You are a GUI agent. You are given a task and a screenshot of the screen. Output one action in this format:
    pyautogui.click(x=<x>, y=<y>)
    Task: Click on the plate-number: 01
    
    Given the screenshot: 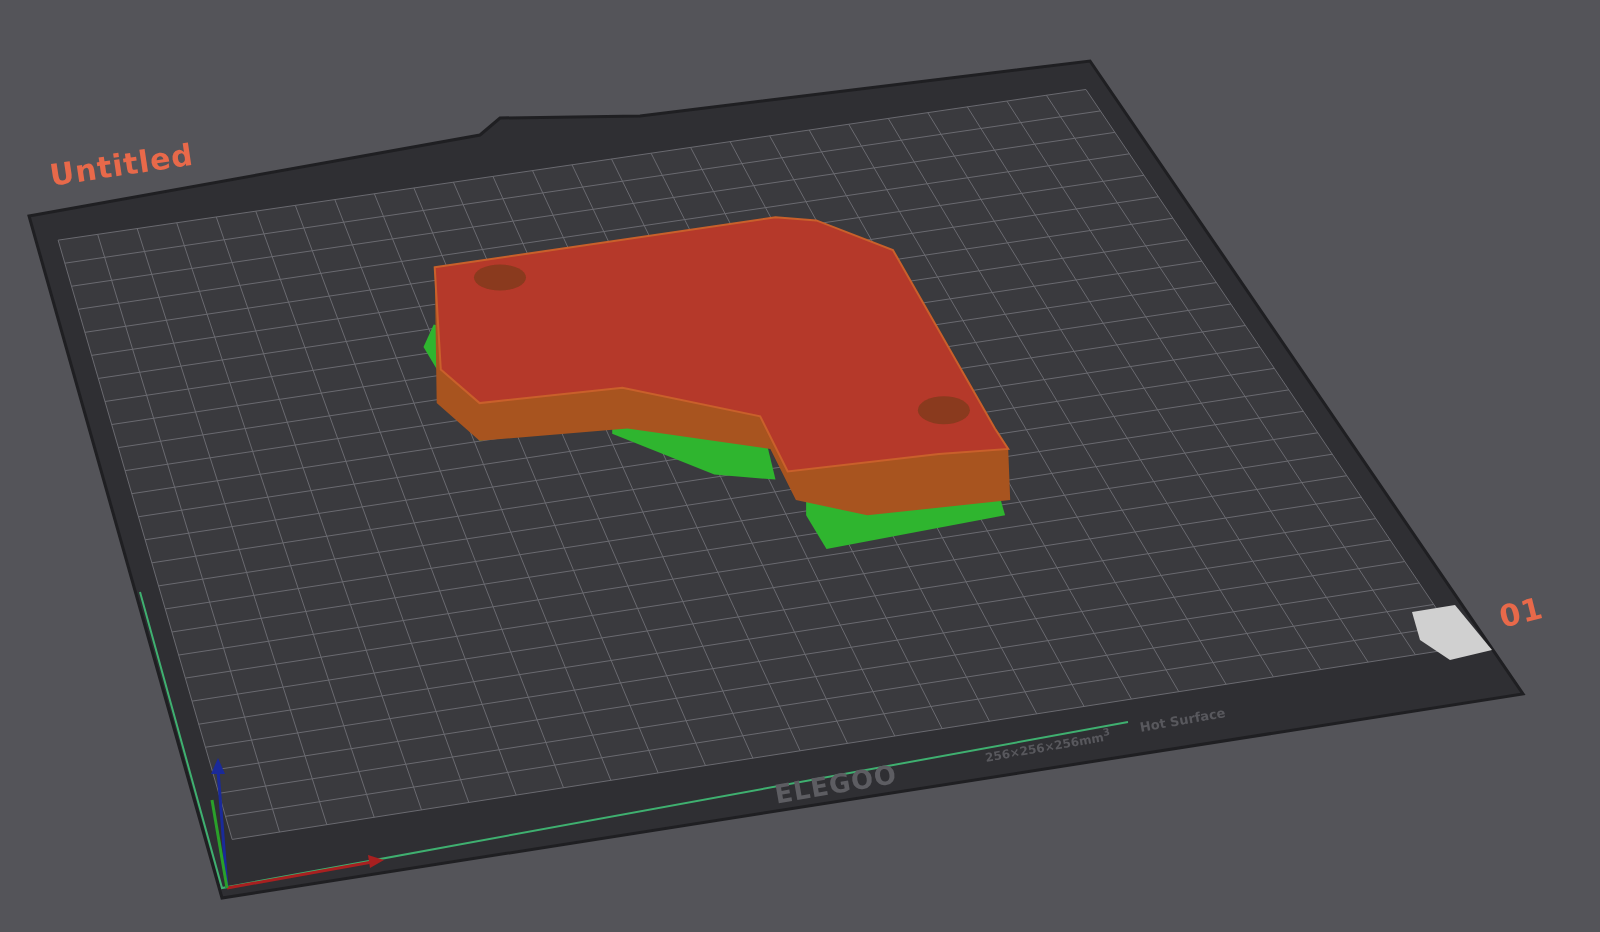 What is the action you would take?
    pyautogui.click(x=1521, y=612)
    